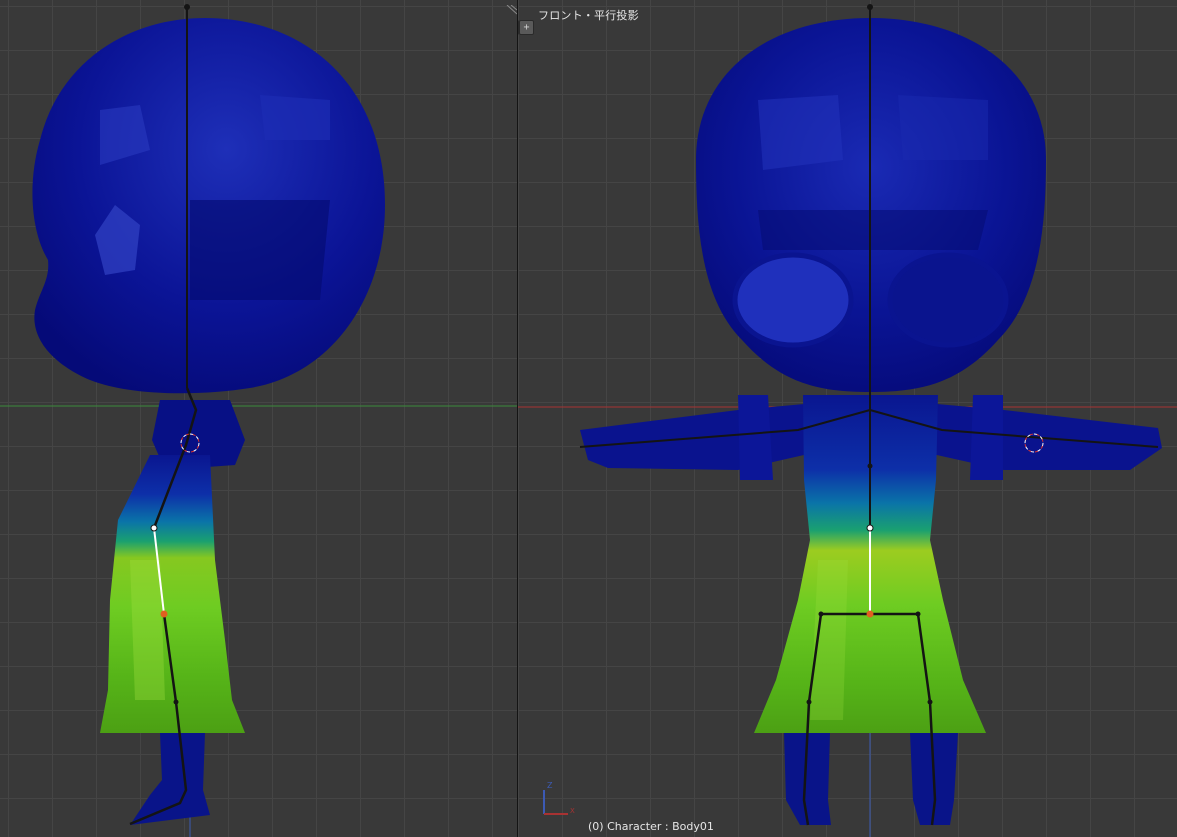 Image resolution: width=1177 pixels, height=837 pixels. Describe the element at coordinates (172, 594) in the screenshot. I see `body-mesh` at that location.